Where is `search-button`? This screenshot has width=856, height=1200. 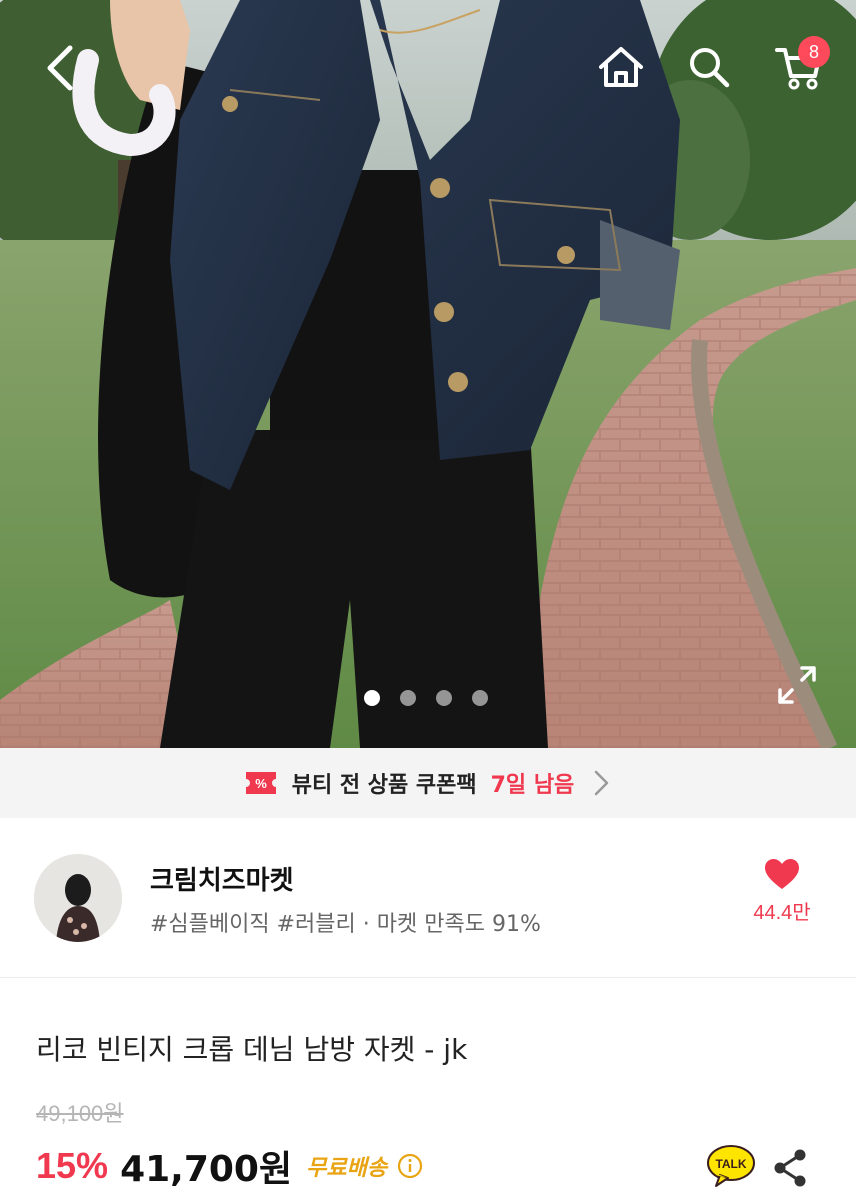
search-button is located at coordinates (709, 67).